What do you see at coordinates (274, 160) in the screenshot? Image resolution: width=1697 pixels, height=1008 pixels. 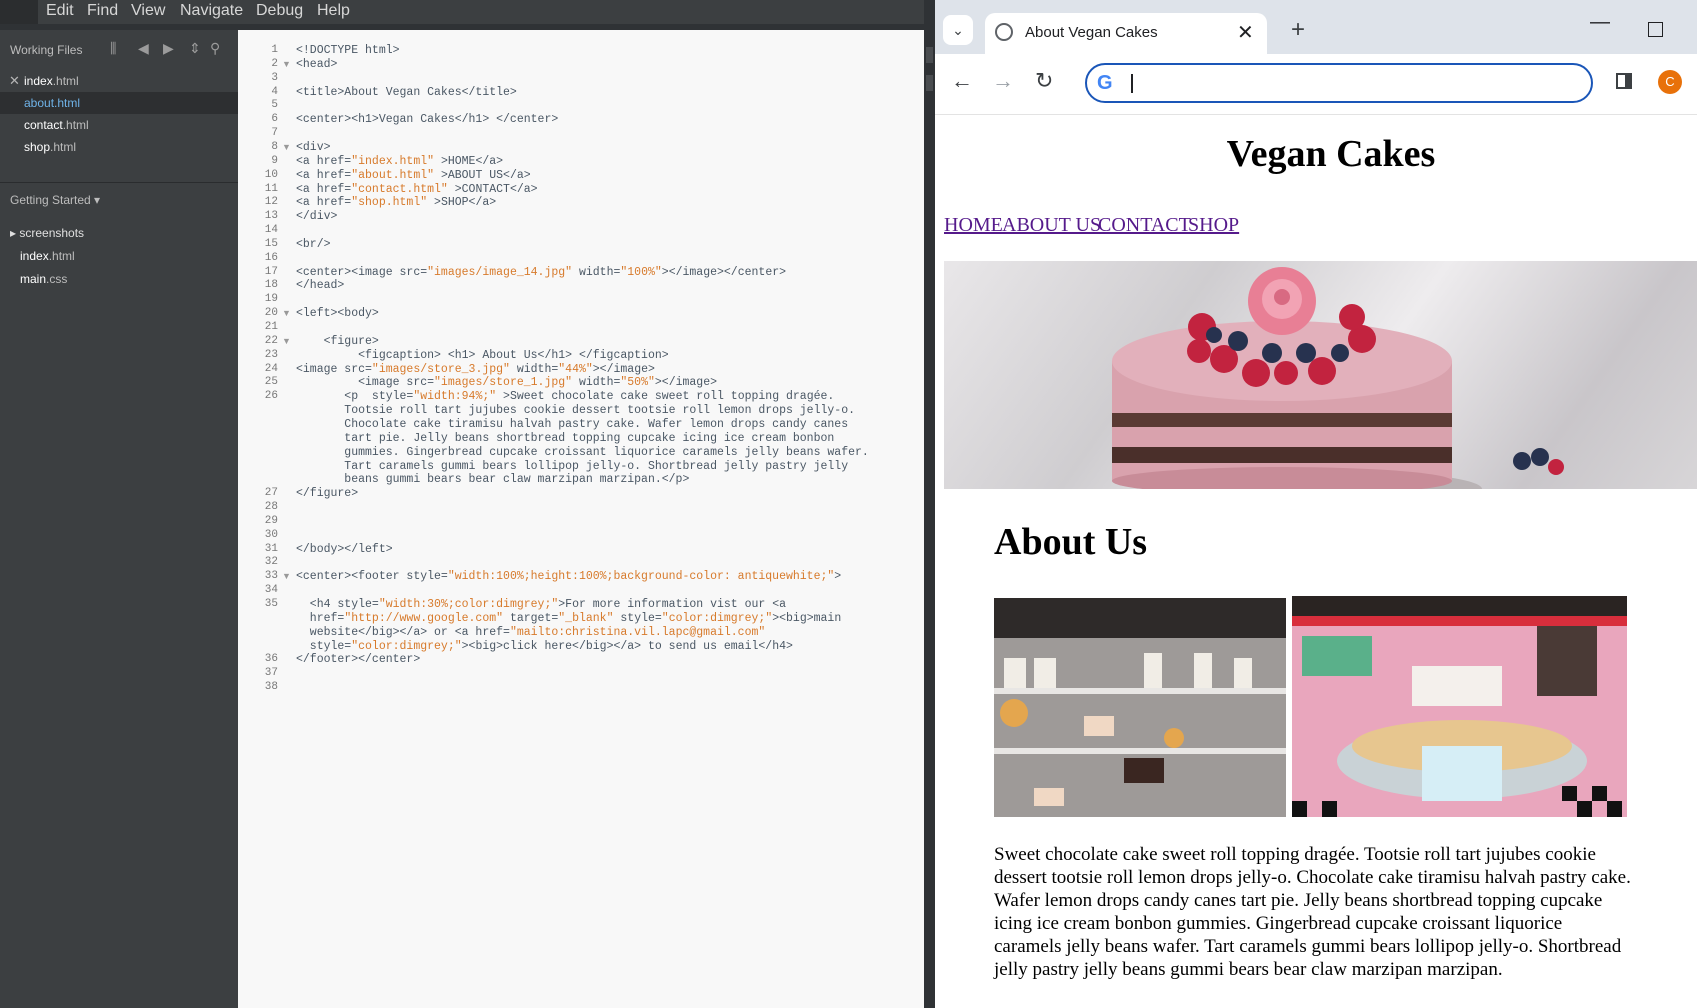 I see `line-number: 9` at bounding box center [274, 160].